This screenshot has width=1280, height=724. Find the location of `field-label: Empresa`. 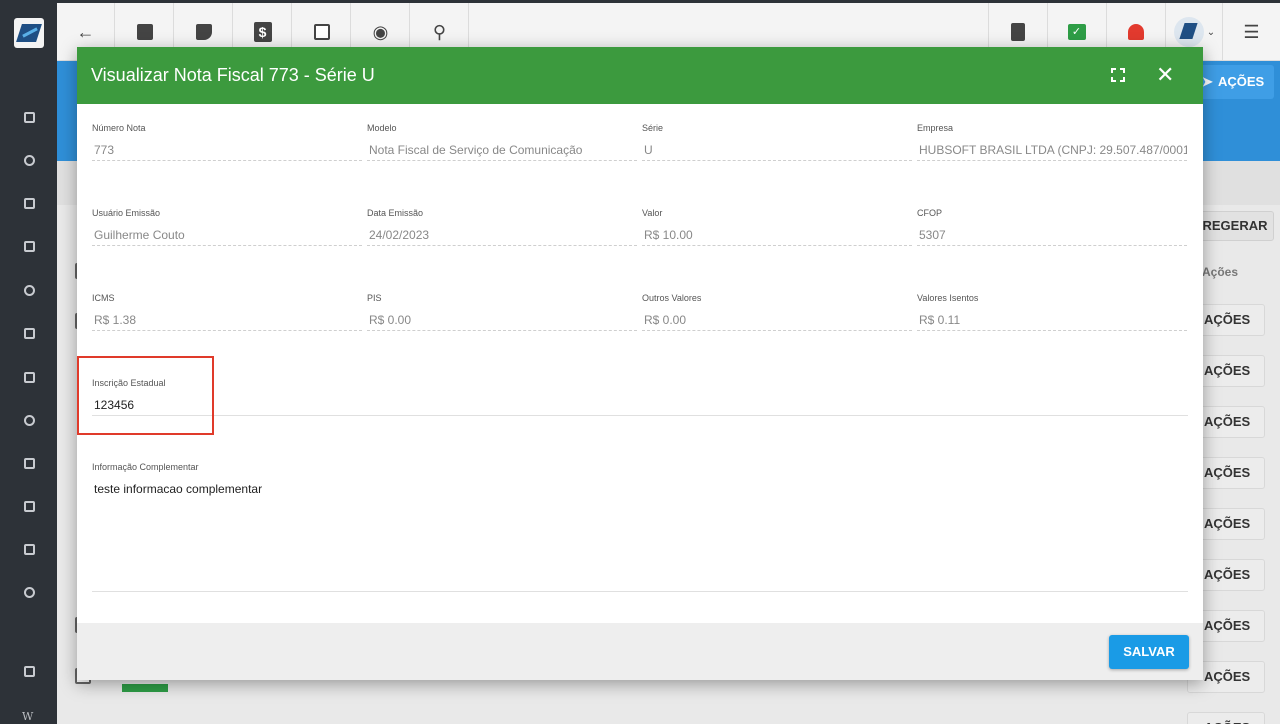

field-label: Empresa is located at coordinates (935, 128).